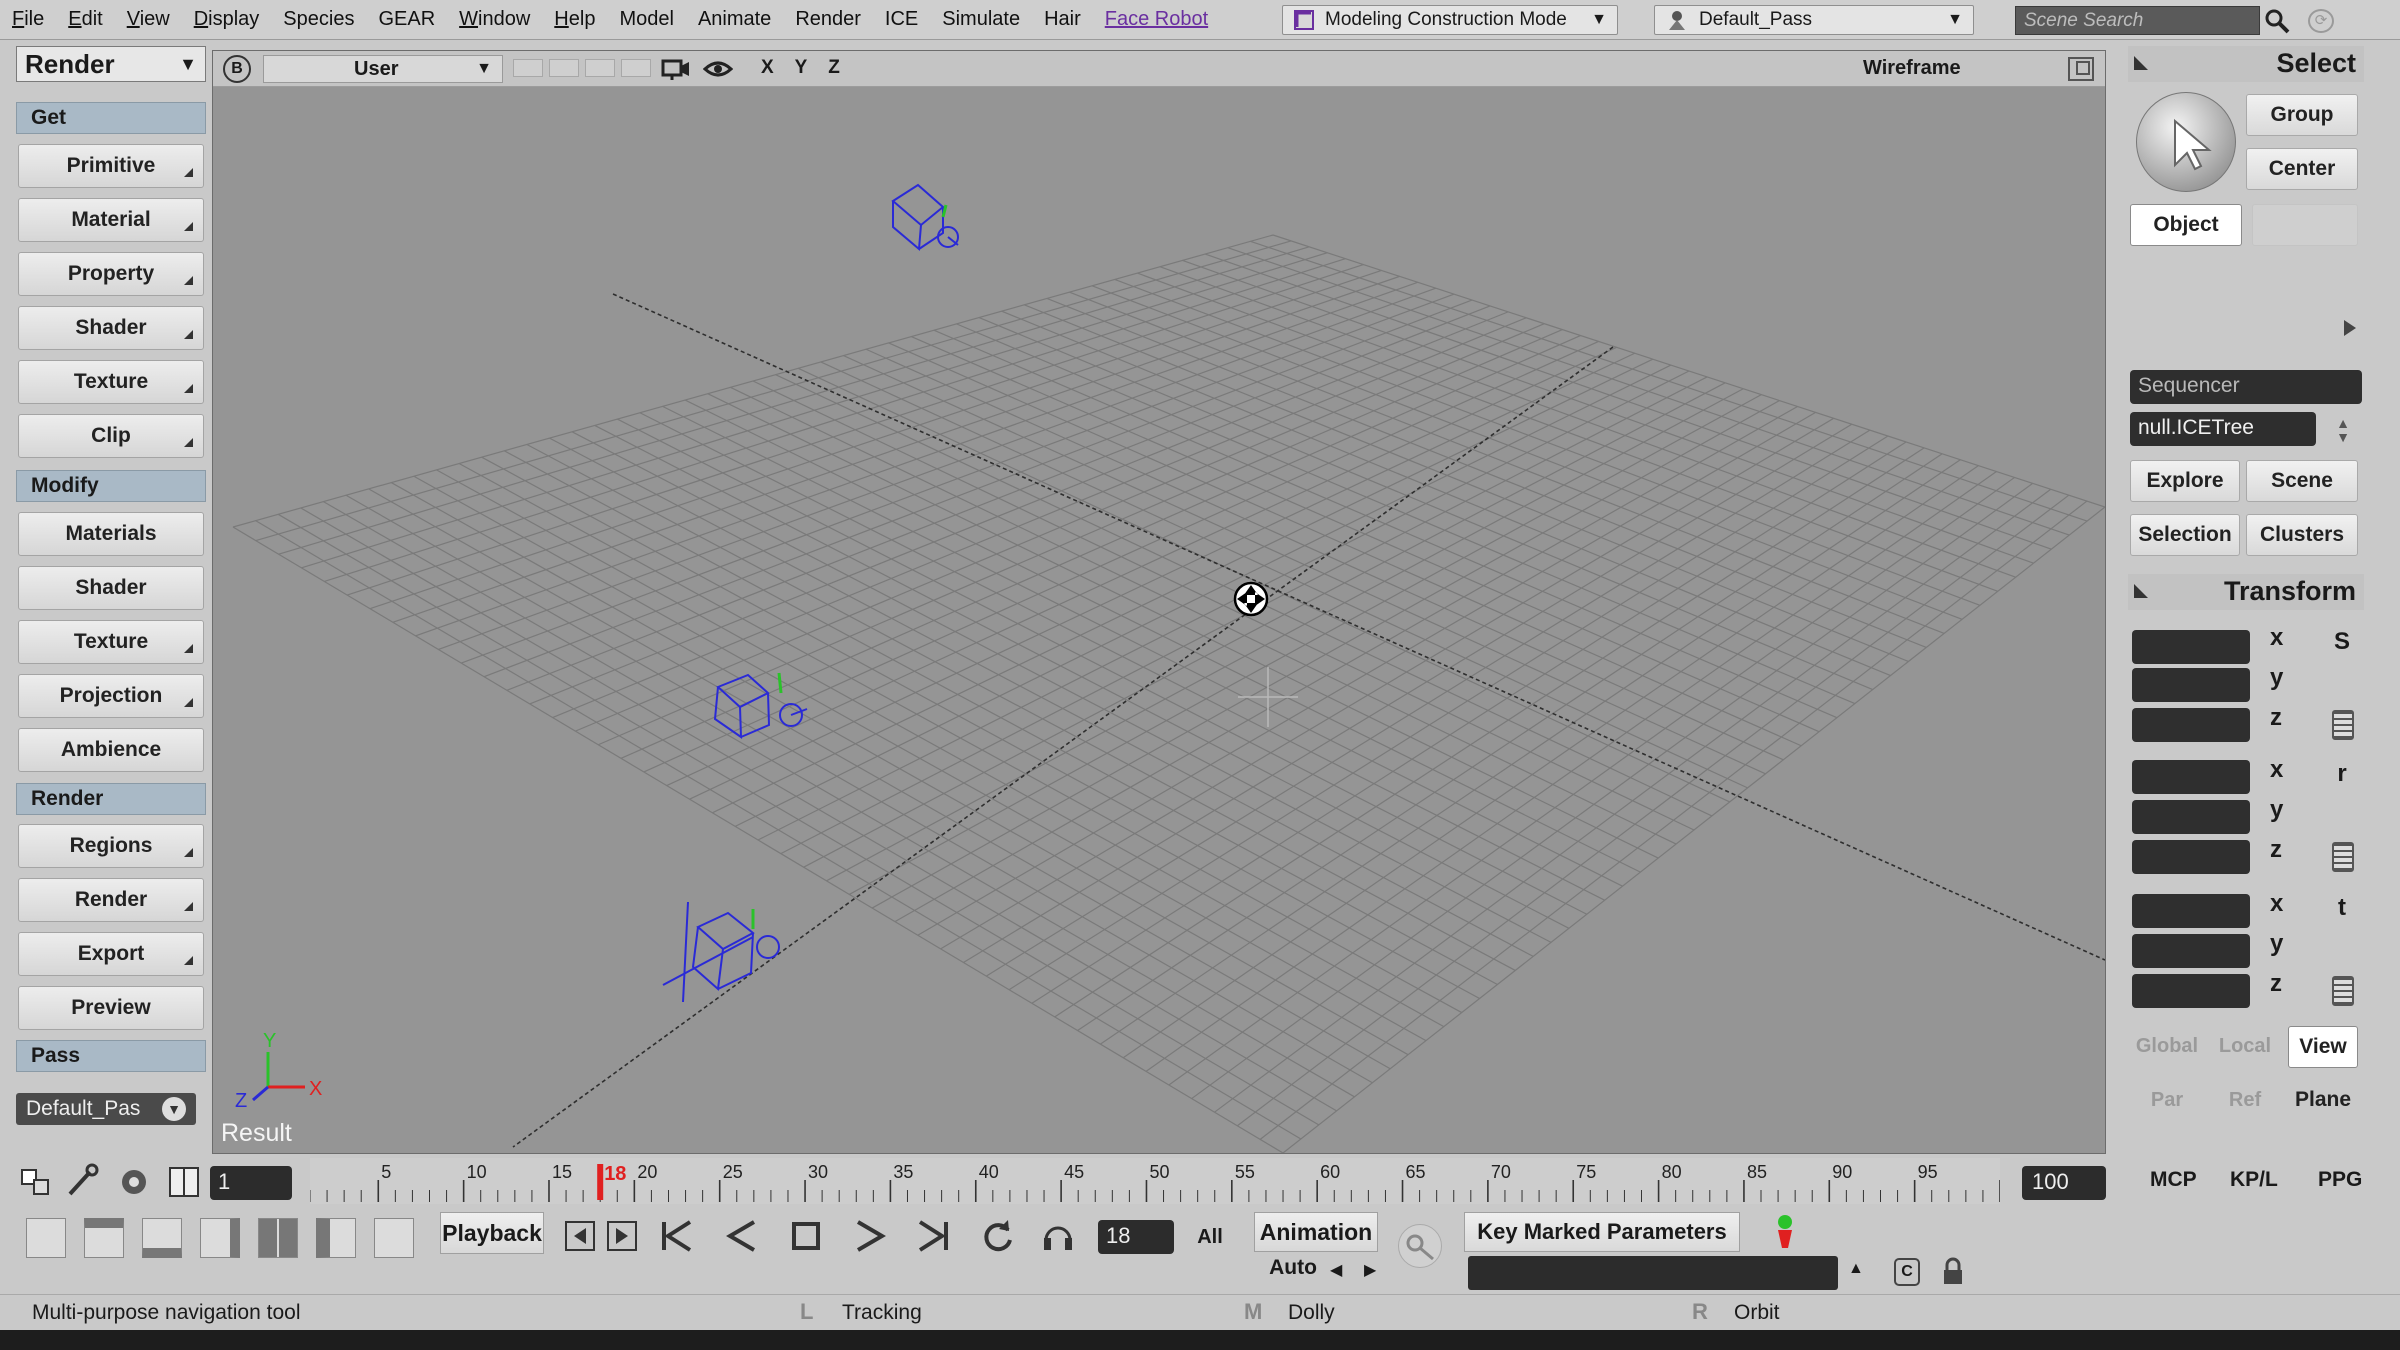 The height and width of the screenshot is (1350, 2400). I want to click on play-forward-icon, so click(870, 1236).